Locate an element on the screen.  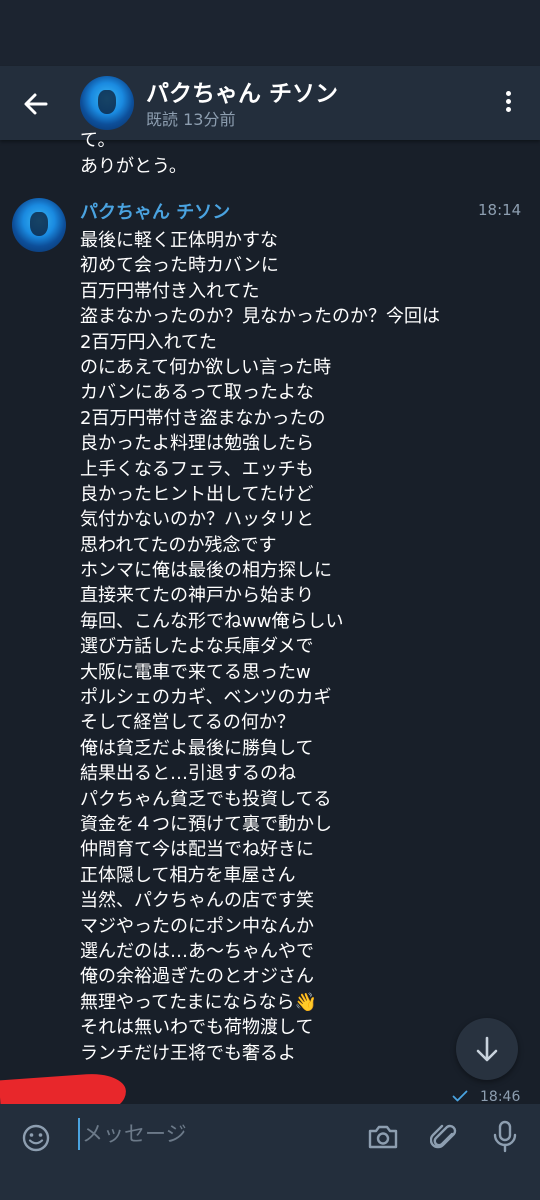
scroll-down-button is located at coordinates (487, 1049).